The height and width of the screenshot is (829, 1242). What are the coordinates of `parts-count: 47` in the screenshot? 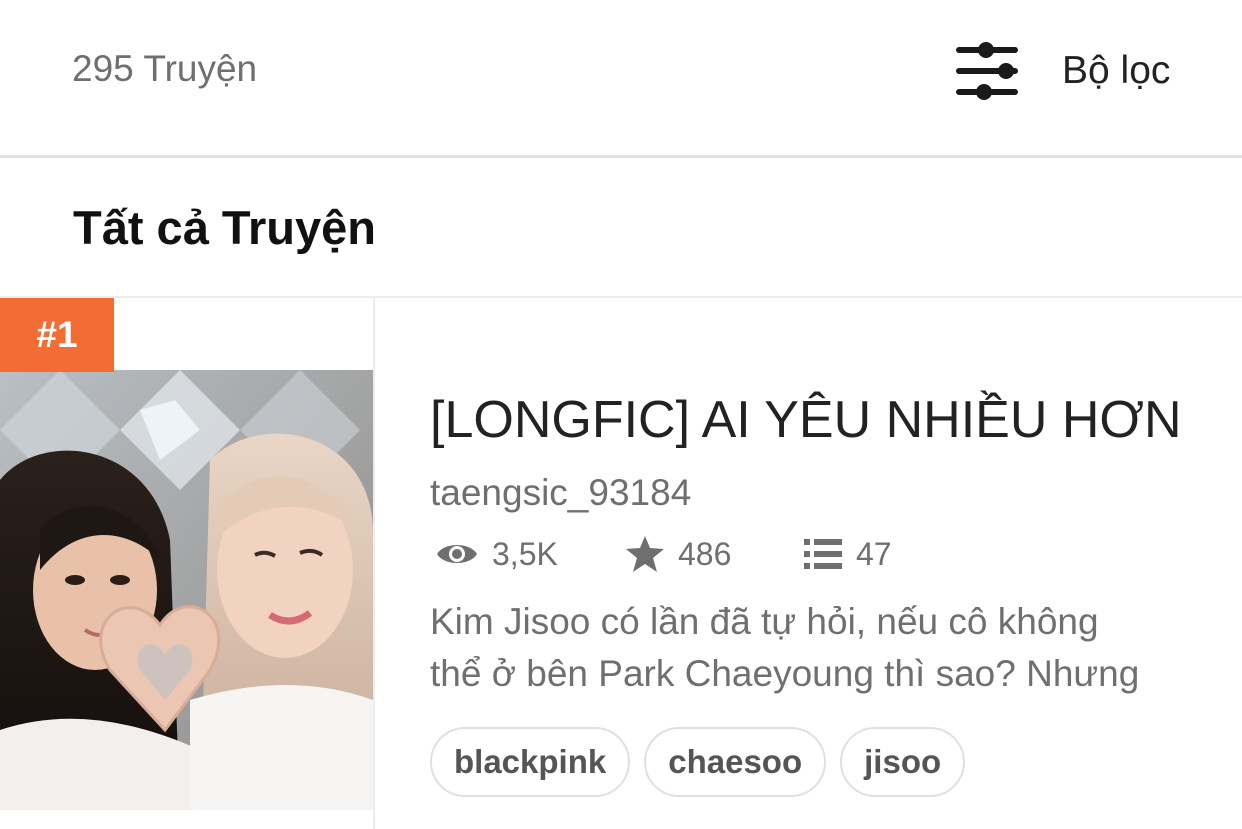 It's located at (874, 553).